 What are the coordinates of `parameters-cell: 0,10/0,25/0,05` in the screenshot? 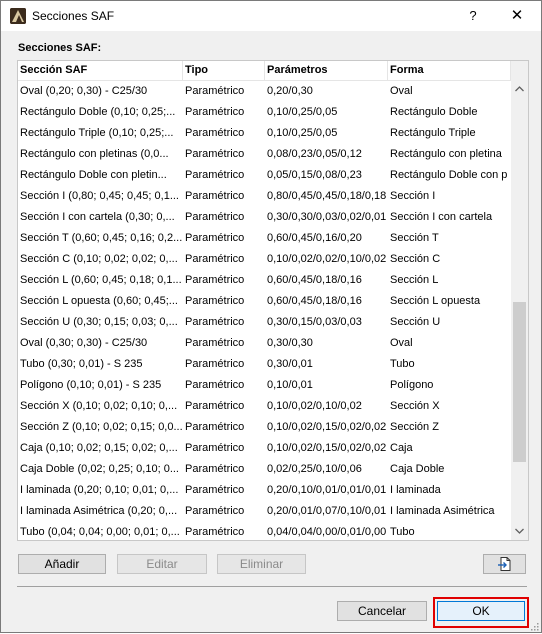 It's located at (302, 112).